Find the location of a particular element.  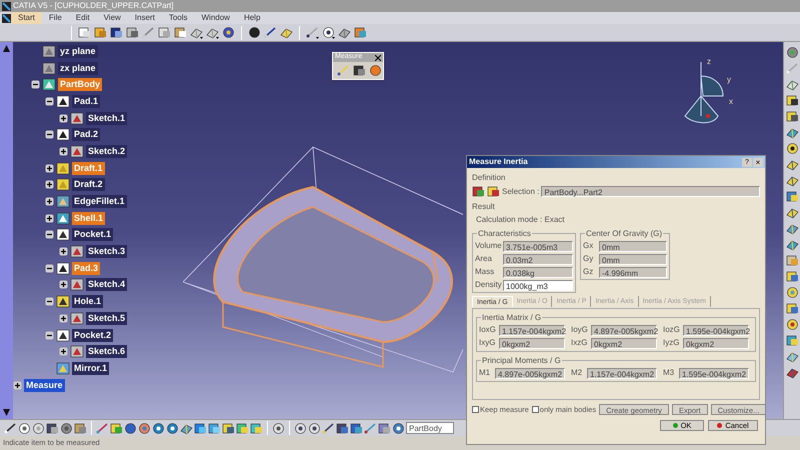

menu-item: View is located at coordinates (112, 18).